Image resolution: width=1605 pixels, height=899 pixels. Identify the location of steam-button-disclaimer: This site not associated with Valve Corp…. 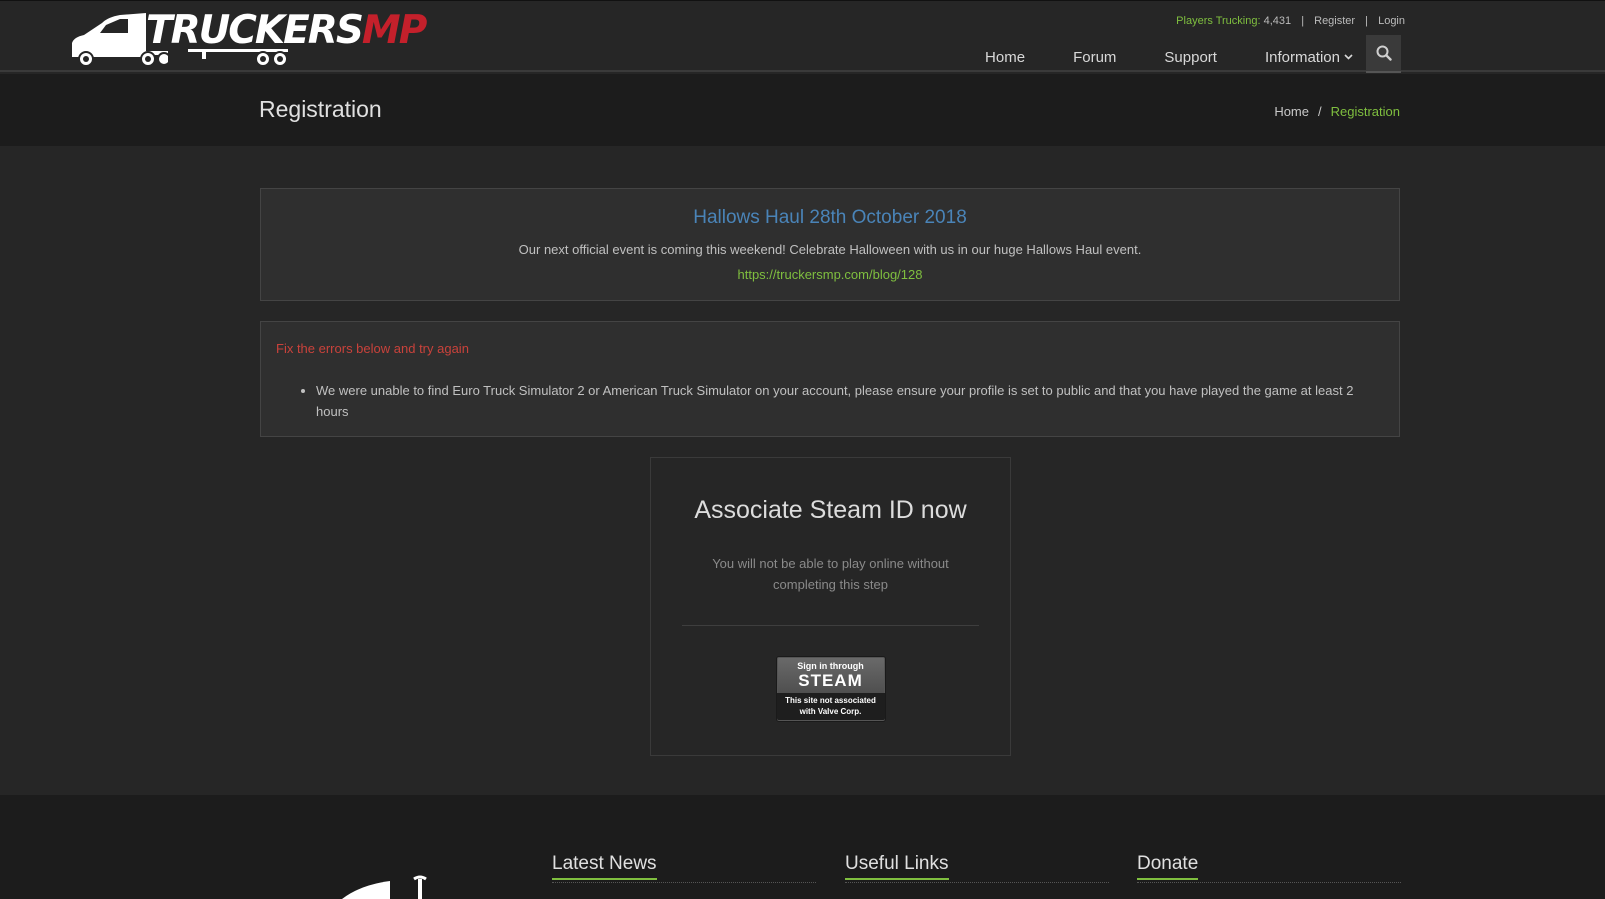
(830, 706).